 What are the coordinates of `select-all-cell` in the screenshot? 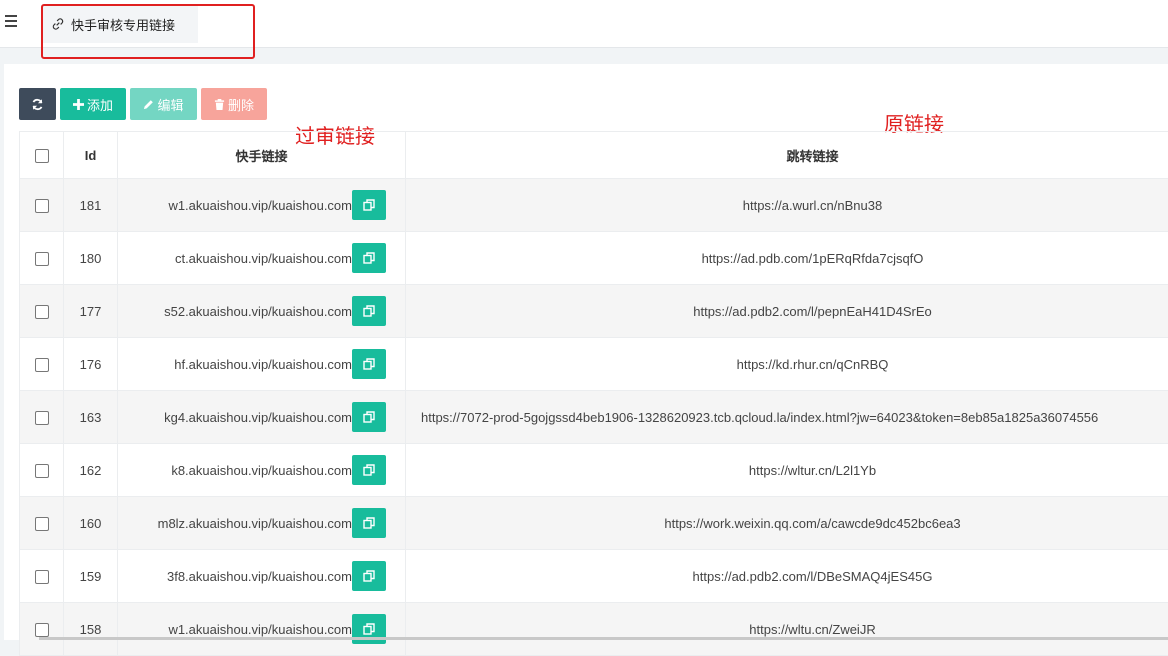 It's located at (42, 155).